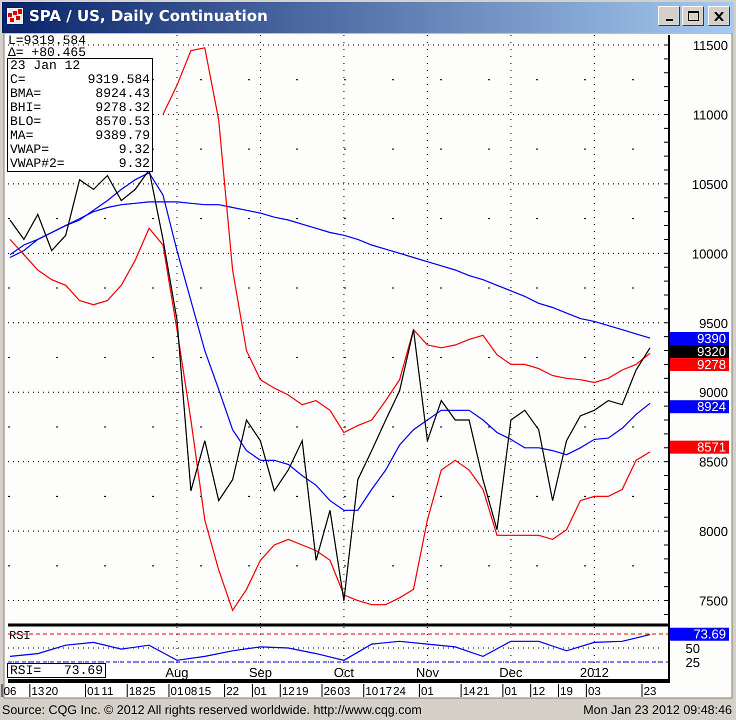  Describe the element at coordinates (669, 16) in the screenshot. I see `minimize-button` at that location.